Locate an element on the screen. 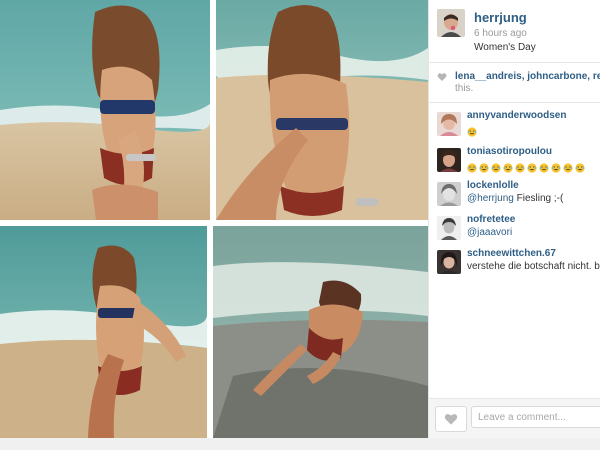  likes-tail: this. is located at coordinates (464, 88).